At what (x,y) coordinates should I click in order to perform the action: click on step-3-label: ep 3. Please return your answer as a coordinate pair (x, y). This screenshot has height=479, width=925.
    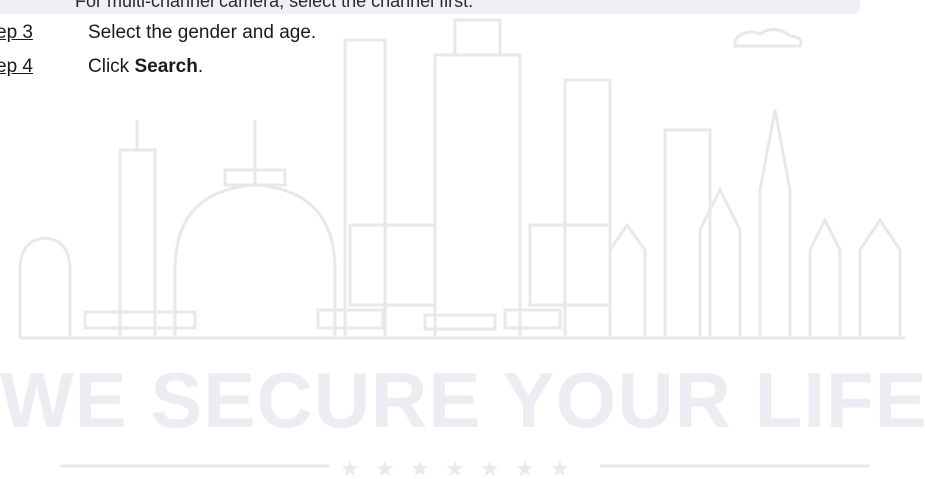
    Looking at the image, I should click on (16, 32).